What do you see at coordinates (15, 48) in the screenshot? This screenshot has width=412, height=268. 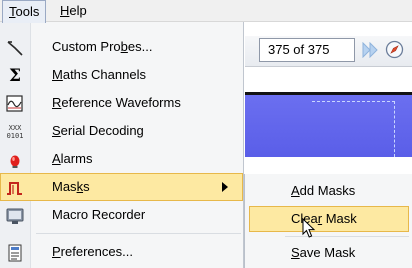 I see `probe-icon` at bounding box center [15, 48].